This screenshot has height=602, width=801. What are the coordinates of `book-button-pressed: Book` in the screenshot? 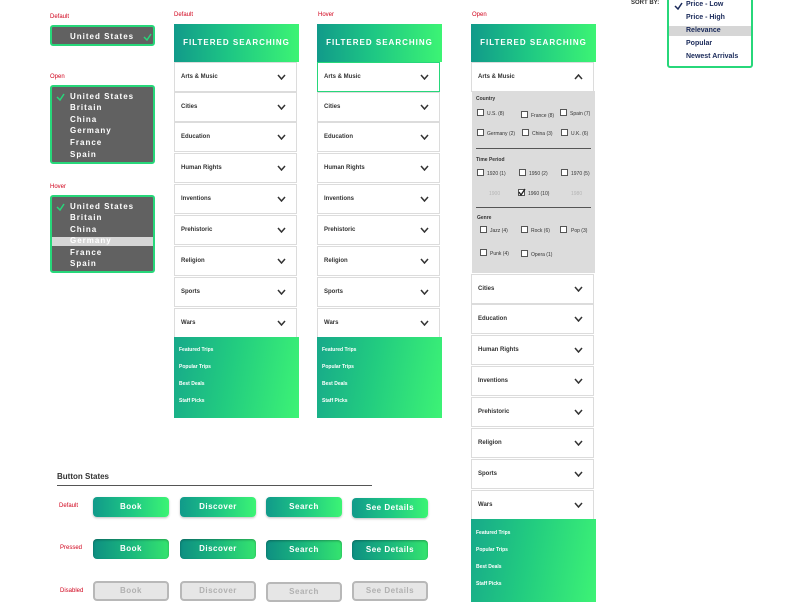 It's located at (131, 549).